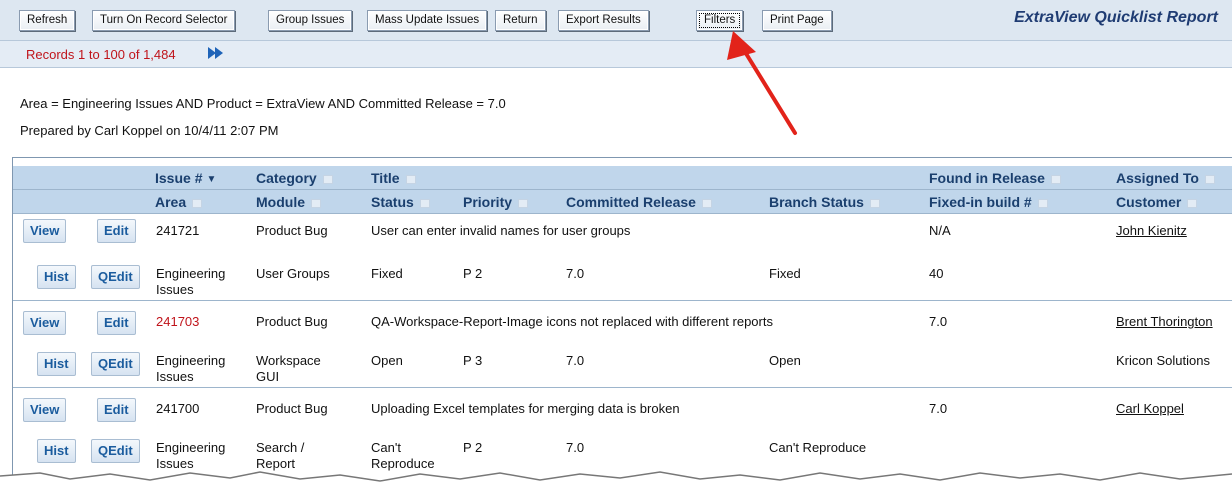  Describe the element at coordinates (101, 54) in the screenshot. I see `records-count: Records 1 to 100 of 1,484` at that location.